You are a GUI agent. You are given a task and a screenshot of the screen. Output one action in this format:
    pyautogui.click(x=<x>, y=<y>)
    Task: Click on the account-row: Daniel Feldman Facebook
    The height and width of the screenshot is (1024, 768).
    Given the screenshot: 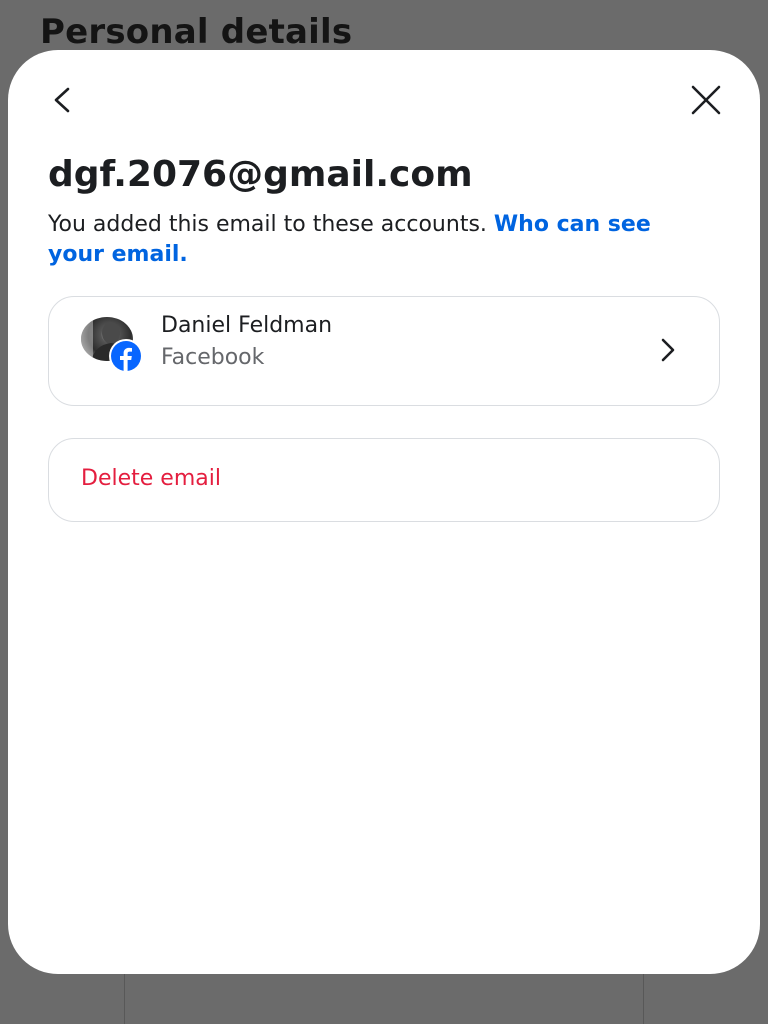 What is the action you would take?
    pyautogui.click(x=384, y=351)
    